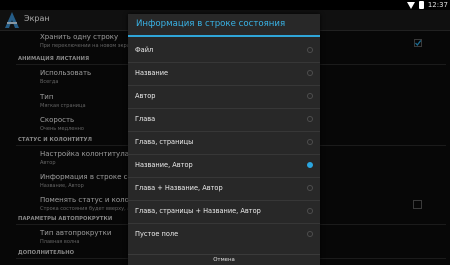 The image size is (450, 265). I want to click on option-chapter-pages-plus-title-author: Глава, страницы + Название, Автор, so click(224, 211).